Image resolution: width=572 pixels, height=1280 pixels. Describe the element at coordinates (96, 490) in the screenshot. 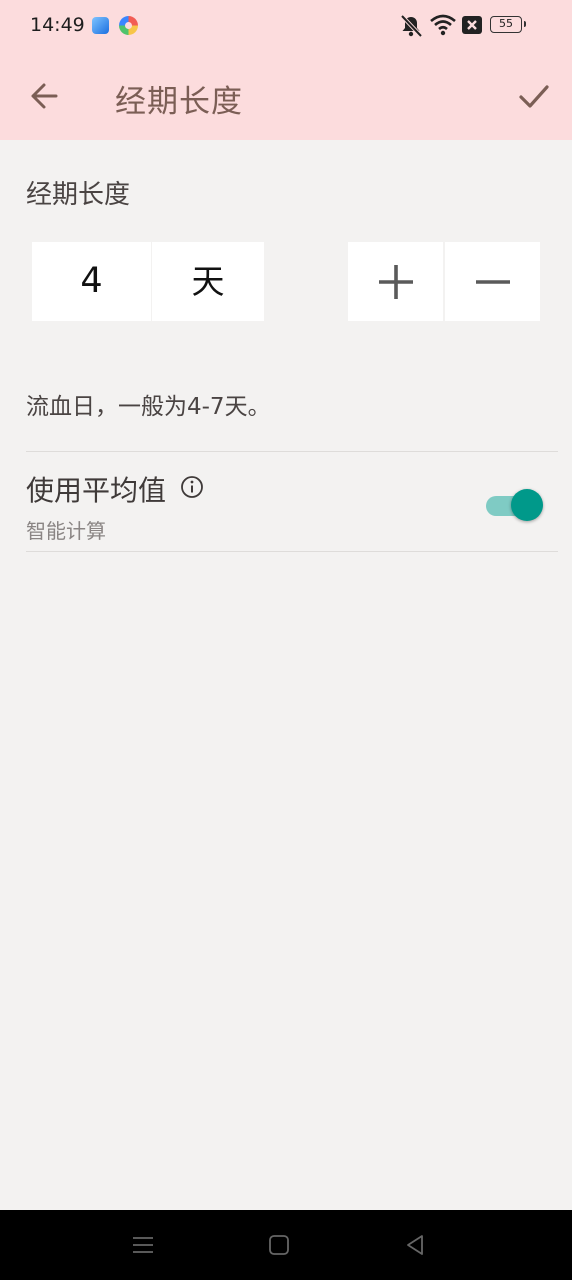

I see `setting-title: 使用平均值` at that location.